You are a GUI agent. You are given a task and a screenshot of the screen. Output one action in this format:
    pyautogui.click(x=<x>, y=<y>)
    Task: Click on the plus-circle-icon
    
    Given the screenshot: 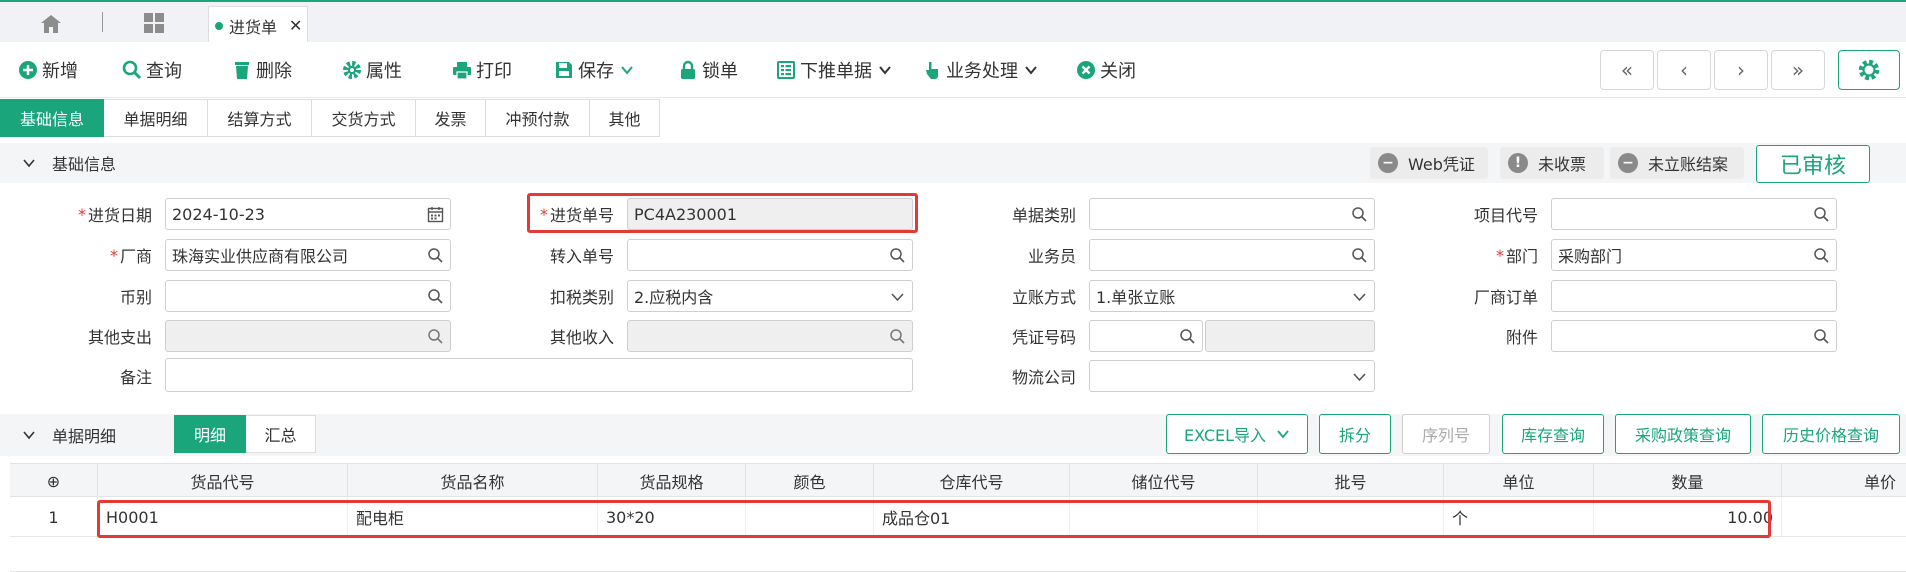 What is the action you would take?
    pyautogui.click(x=28, y=70)
    